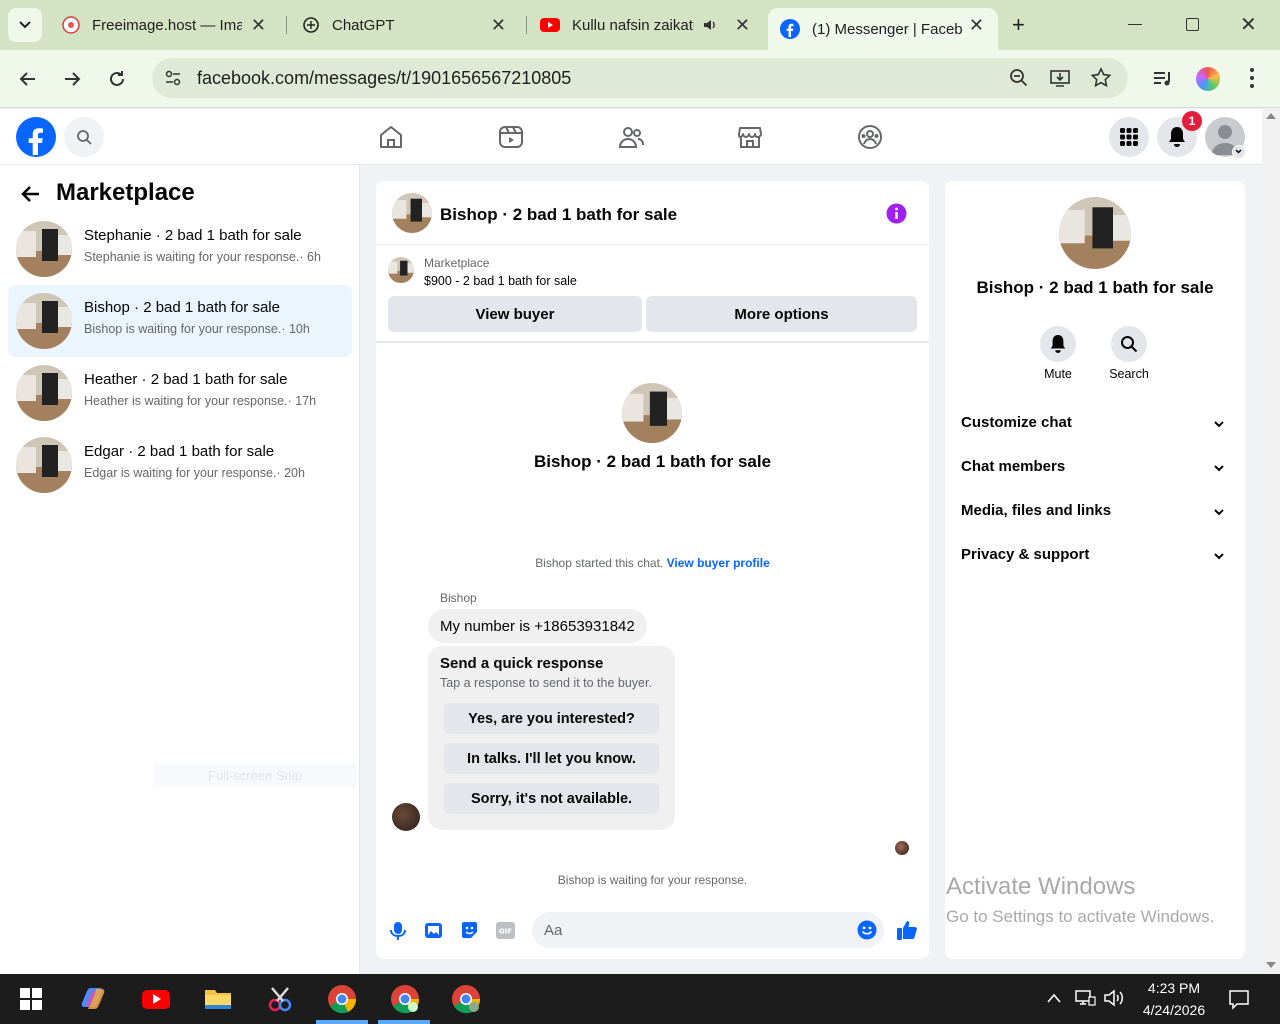 This screenshot has width=1280, height=1024. What do you see at coordinates (1252, 78) in the screenshot?
I see `menu-kebab-icon` at bounding box center [1252, 78].